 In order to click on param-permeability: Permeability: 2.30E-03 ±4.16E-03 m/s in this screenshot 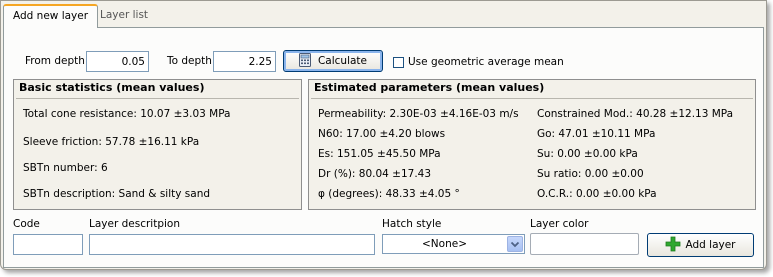, I will do `click(418, 114)`.